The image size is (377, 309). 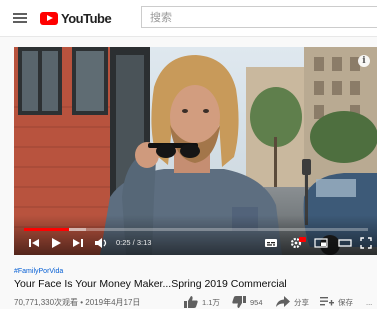 I want to click on search-input, so click(x=259, y=17).